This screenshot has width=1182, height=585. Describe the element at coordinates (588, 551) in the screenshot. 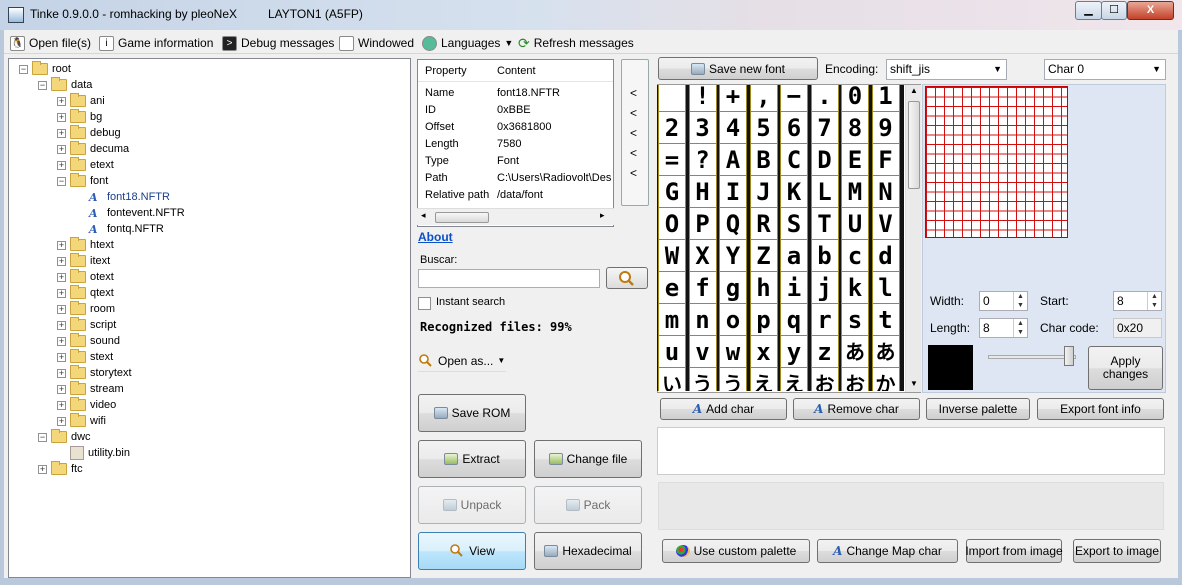

I see `hexadecimal-button: Hexadecimal` at that location.